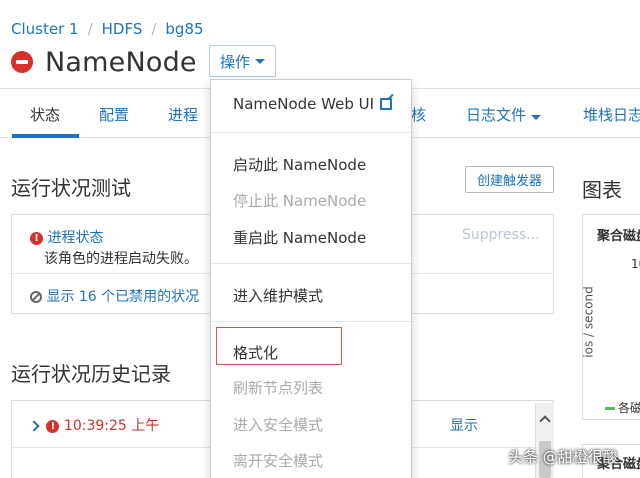 This screenshot has height=478, width=640. I want to click on chart-tick-label: 10, so click(635, 264).